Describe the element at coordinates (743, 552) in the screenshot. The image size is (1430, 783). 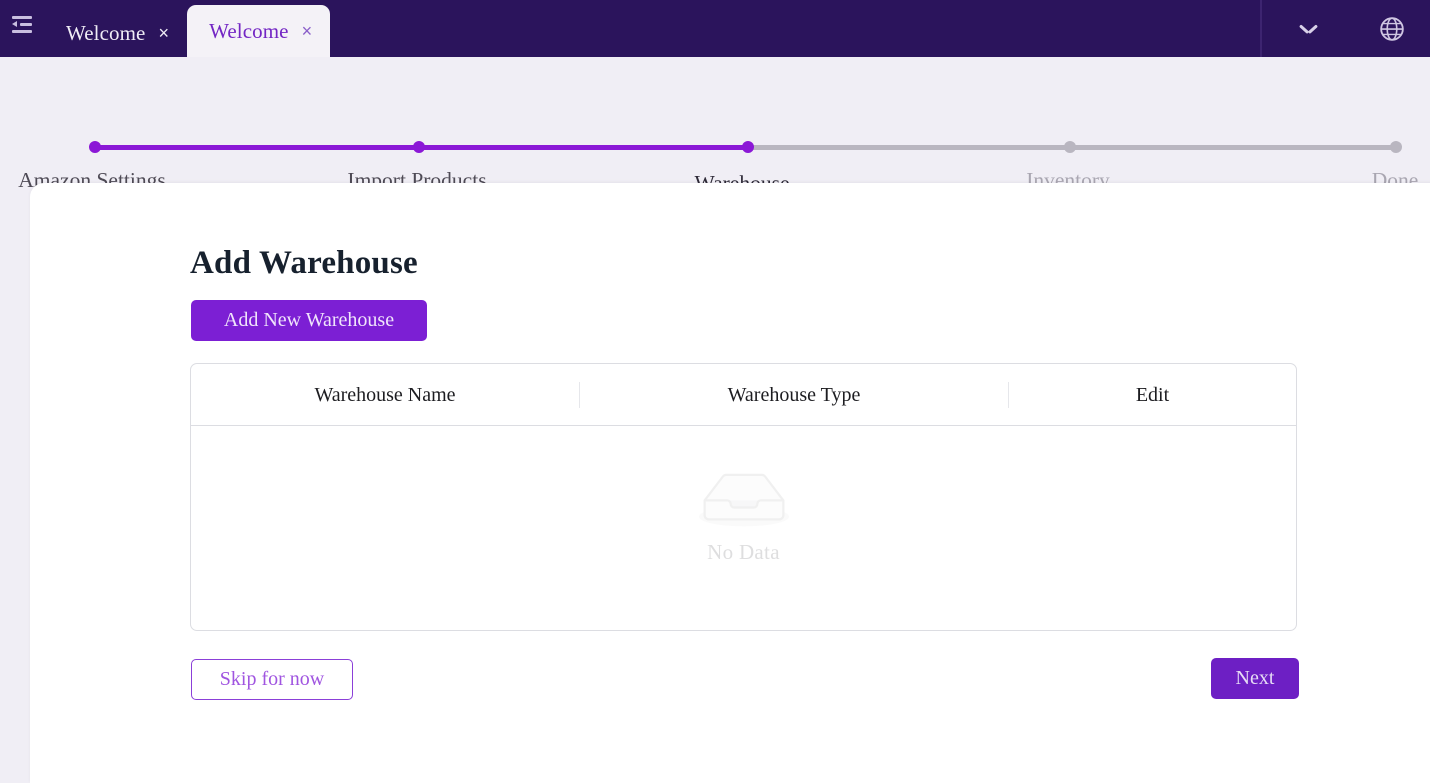
I see `empty-state-text: No Data` at that location.